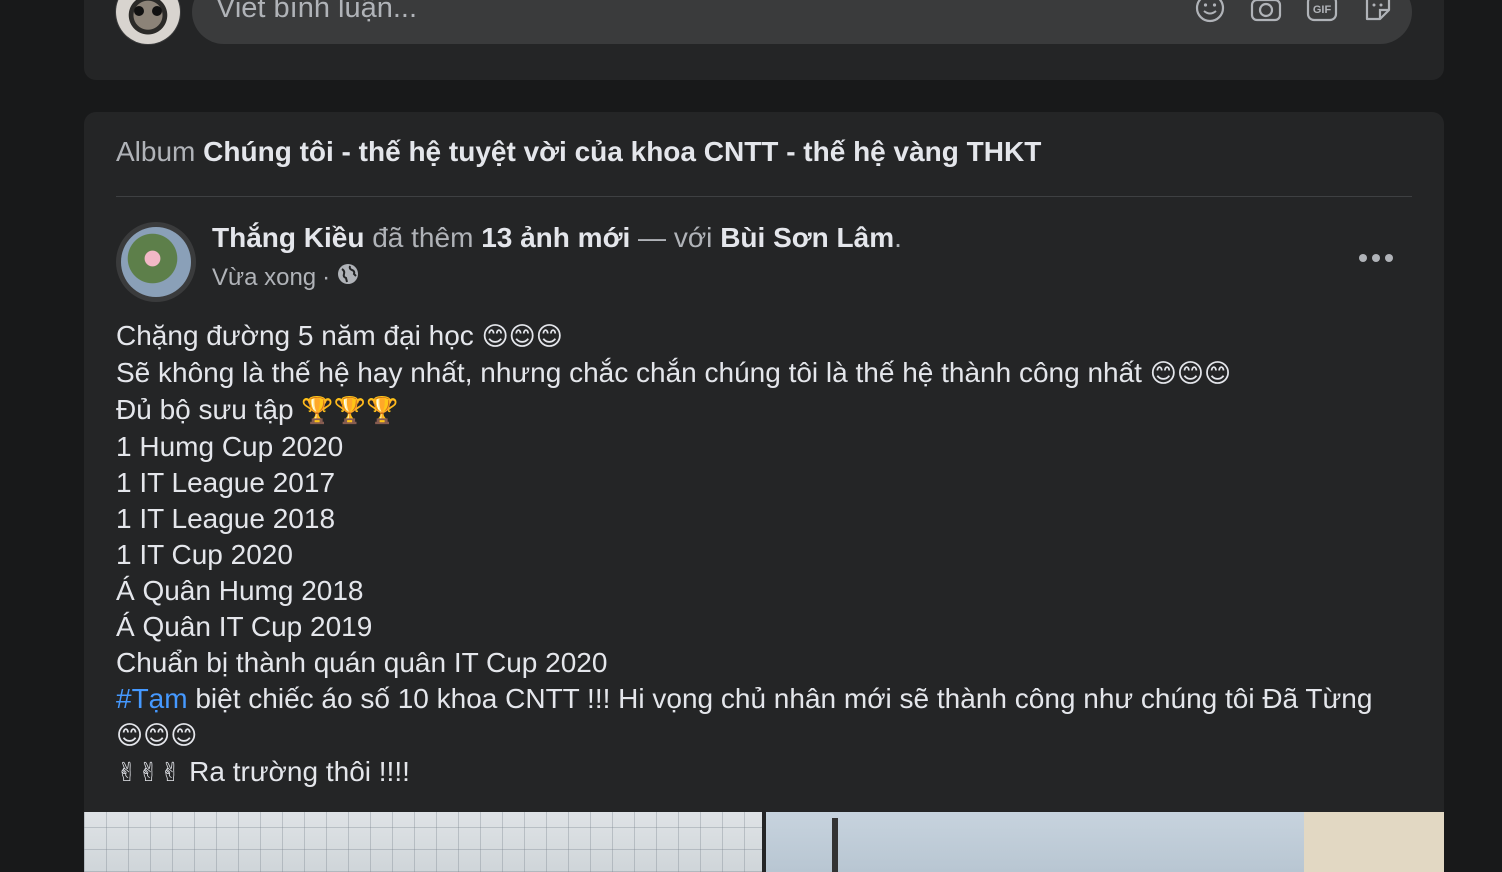 This screenshot has width=1502, height=872. I want to click on gif-icon: GIF, so click(1322, 12).